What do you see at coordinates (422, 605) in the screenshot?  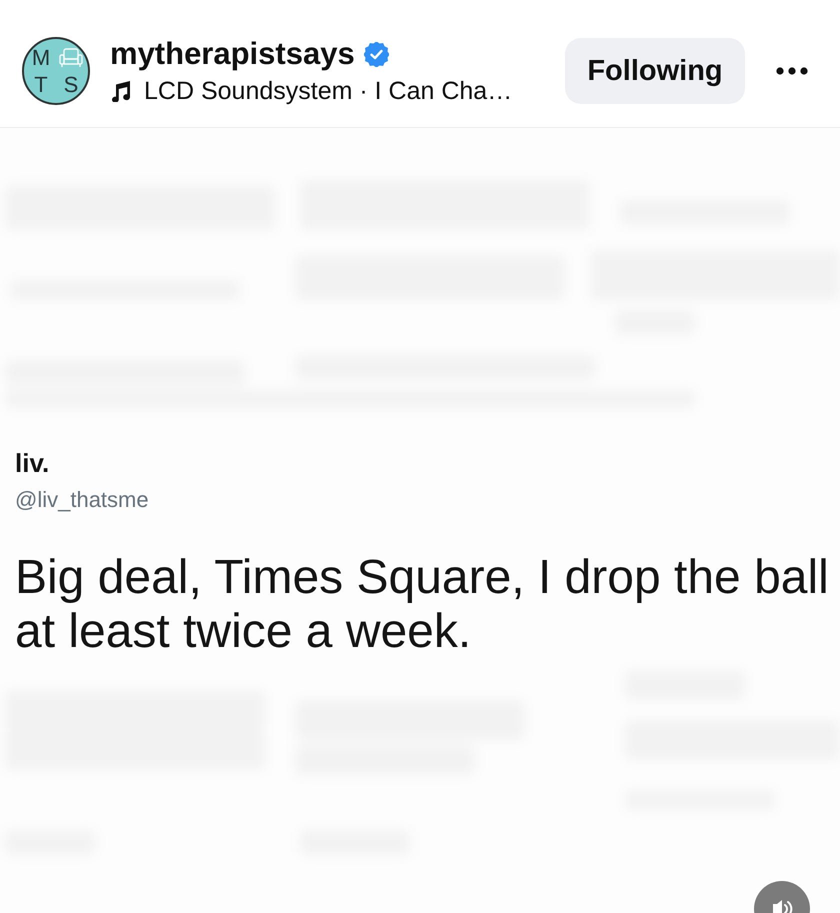 I see `tweet-text: Big deal, Times Square, I drop the ball at least twice a week.` at bounding box center [422, 605].